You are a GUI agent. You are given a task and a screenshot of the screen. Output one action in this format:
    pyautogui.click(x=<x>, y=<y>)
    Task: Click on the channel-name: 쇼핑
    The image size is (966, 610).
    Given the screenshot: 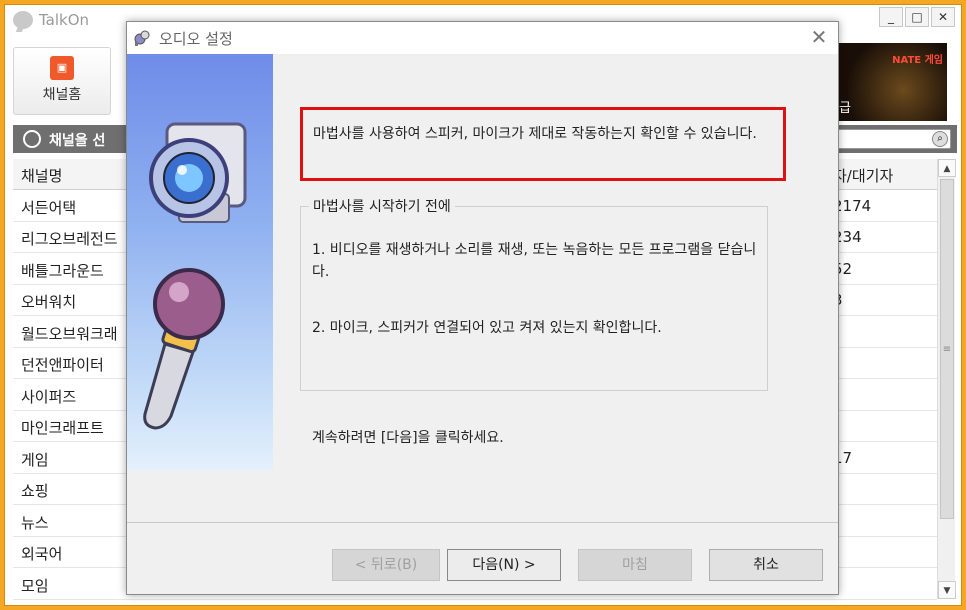 What is the action you would take?
    pyautogui.click(x=35, y=491)
    